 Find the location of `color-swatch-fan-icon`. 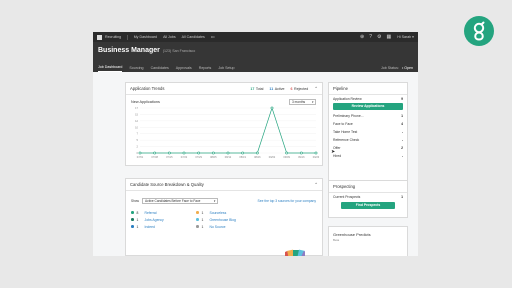

color-swatch-fan-icon is located at coordinates (295, 252).